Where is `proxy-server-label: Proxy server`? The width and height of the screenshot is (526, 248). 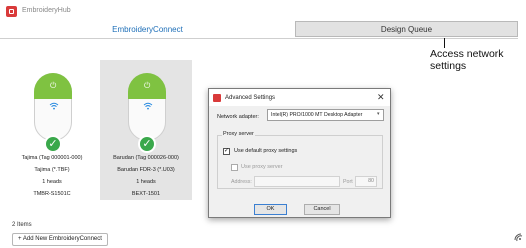
proxy-server-label: Proxy server is located at coordinates (238, 134).